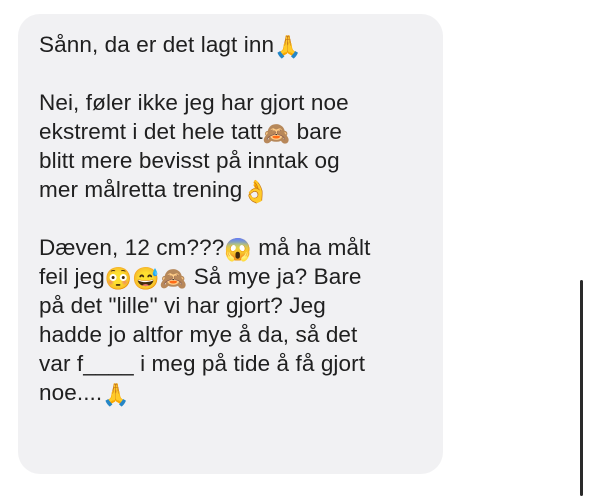 This screenshot has height=496, width=590. Describe the element at coordinates (170, 45) in the screenshot. I see `message-line: Sånn, da er det lagt inn🙏` at that location.